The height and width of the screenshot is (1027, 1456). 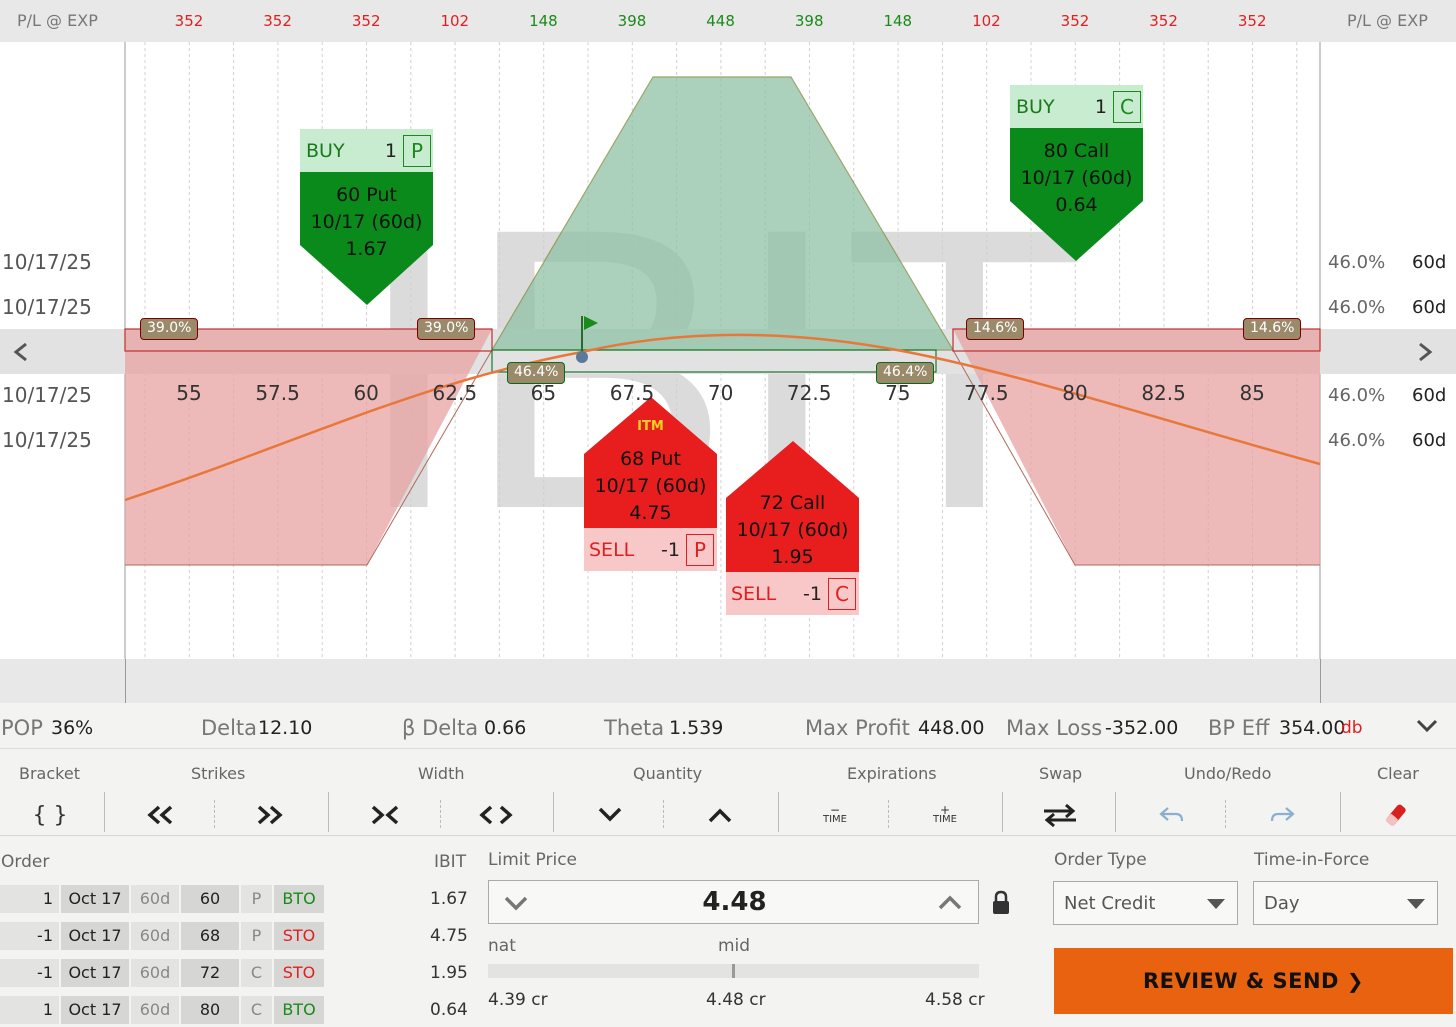 What do you see at coordinates (210, 899) in the screenshot?
I see `order-strike: 60` at bounding box center [210, 899].